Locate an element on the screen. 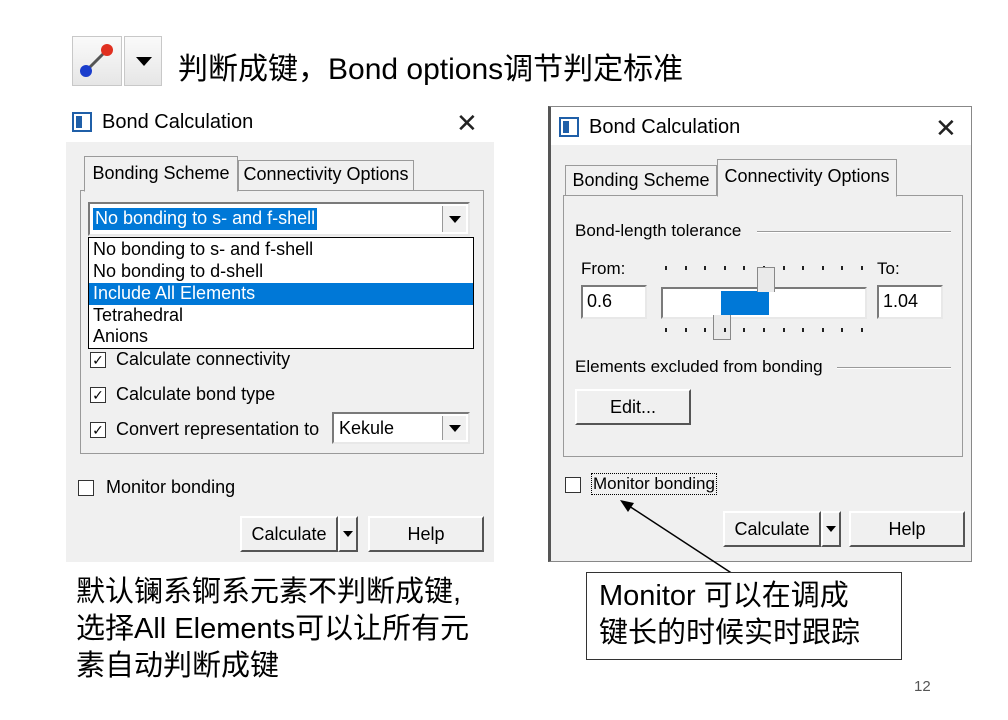 This screenshot has height=720, width=1008. checkbox-label: Calculate bond type is located at coordinates (196, 394).